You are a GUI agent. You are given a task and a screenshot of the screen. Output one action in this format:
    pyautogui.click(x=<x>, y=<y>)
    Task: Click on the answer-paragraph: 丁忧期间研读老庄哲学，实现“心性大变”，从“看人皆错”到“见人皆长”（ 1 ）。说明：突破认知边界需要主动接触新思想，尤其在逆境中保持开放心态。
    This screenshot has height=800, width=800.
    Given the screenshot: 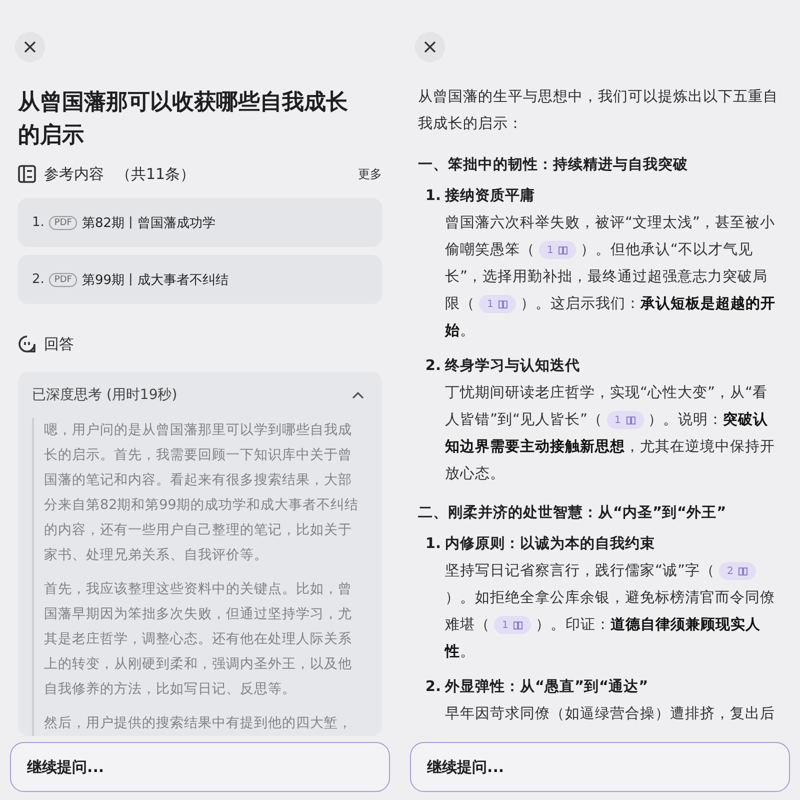 What is the action you would take?
    pyautogui.click(x=610, y=434)
    